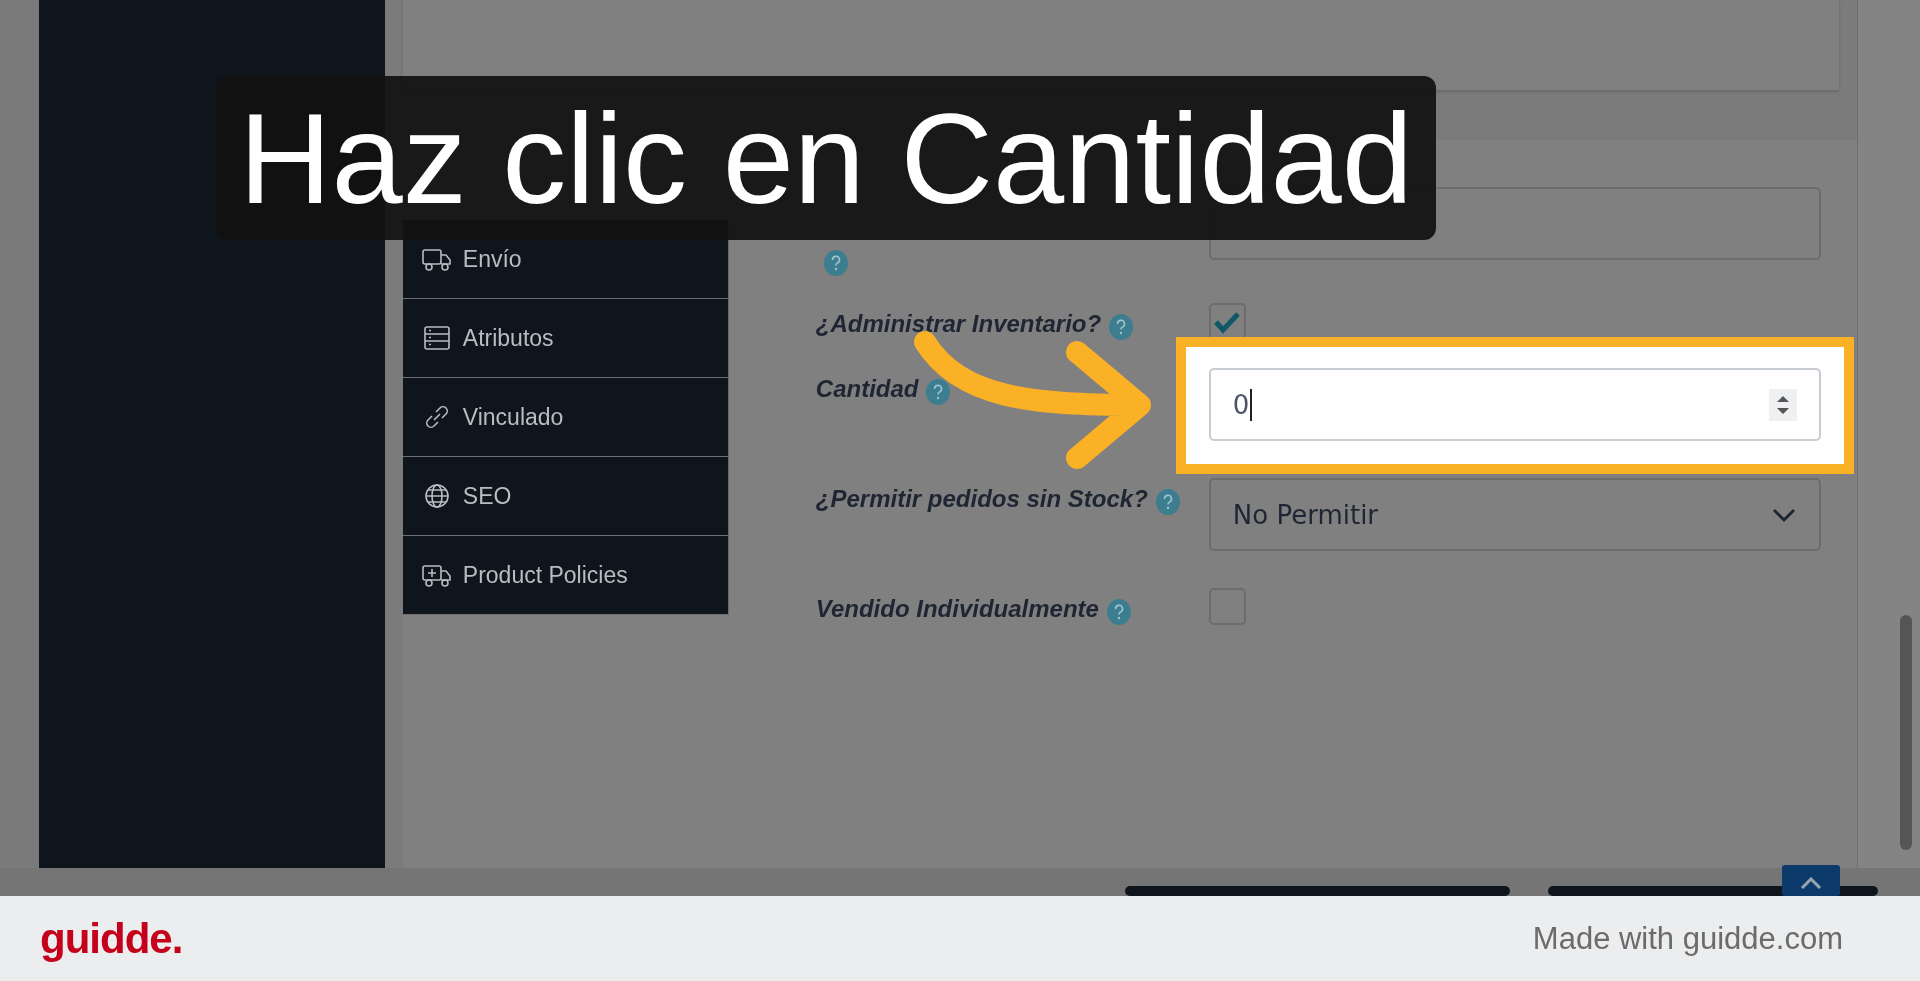 Image resolution: width=1920 pixels, height=981 pixels. What do you see at coordinates (1811, 883) in the screenshot?
I see `caret-icon` at bounding box center [1811, 883].